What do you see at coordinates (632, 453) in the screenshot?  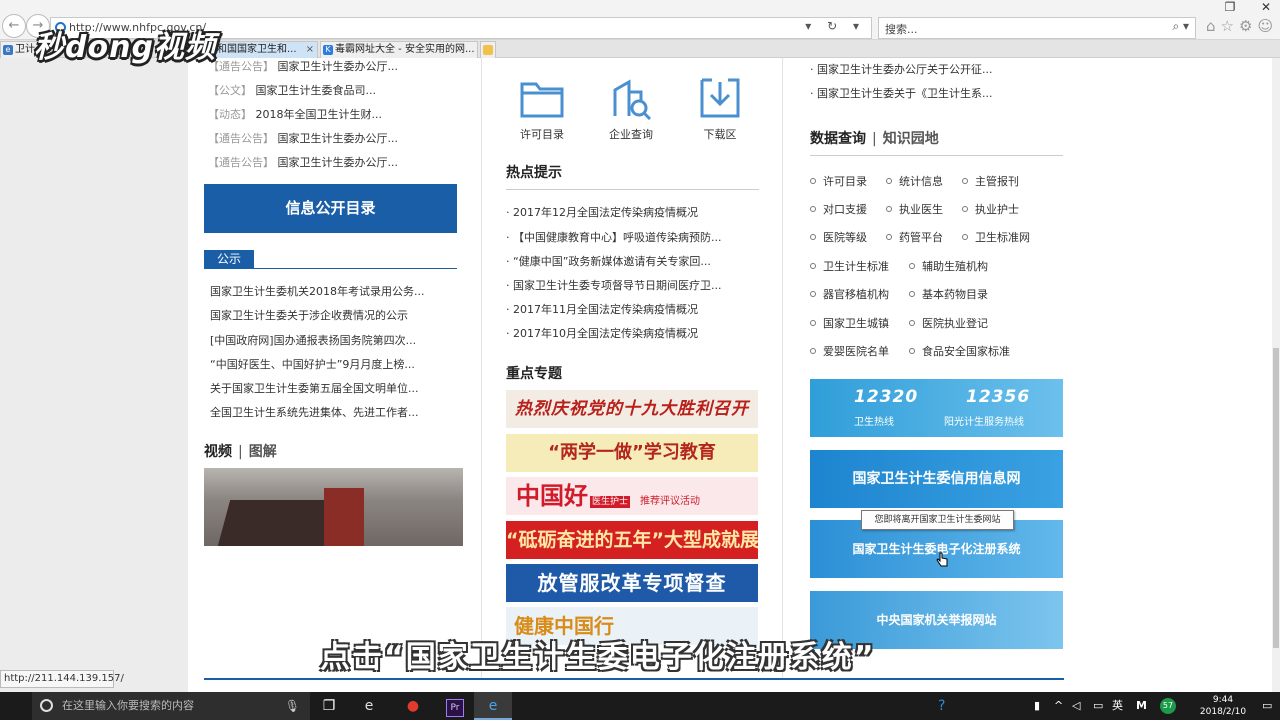 I see `banner-two-studies: “两学一做”学习教育` at bounding box center [632, 453].